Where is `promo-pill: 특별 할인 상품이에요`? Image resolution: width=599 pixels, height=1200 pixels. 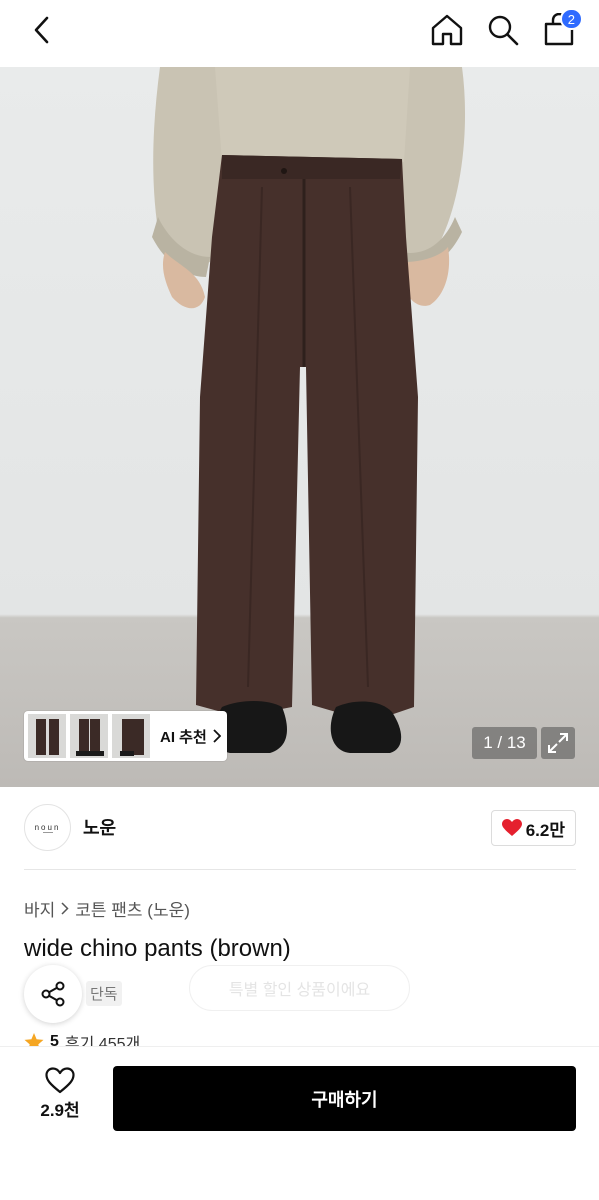
promo-pill: 특별 할인 상품이에요 is located at coordinates (299, 988).